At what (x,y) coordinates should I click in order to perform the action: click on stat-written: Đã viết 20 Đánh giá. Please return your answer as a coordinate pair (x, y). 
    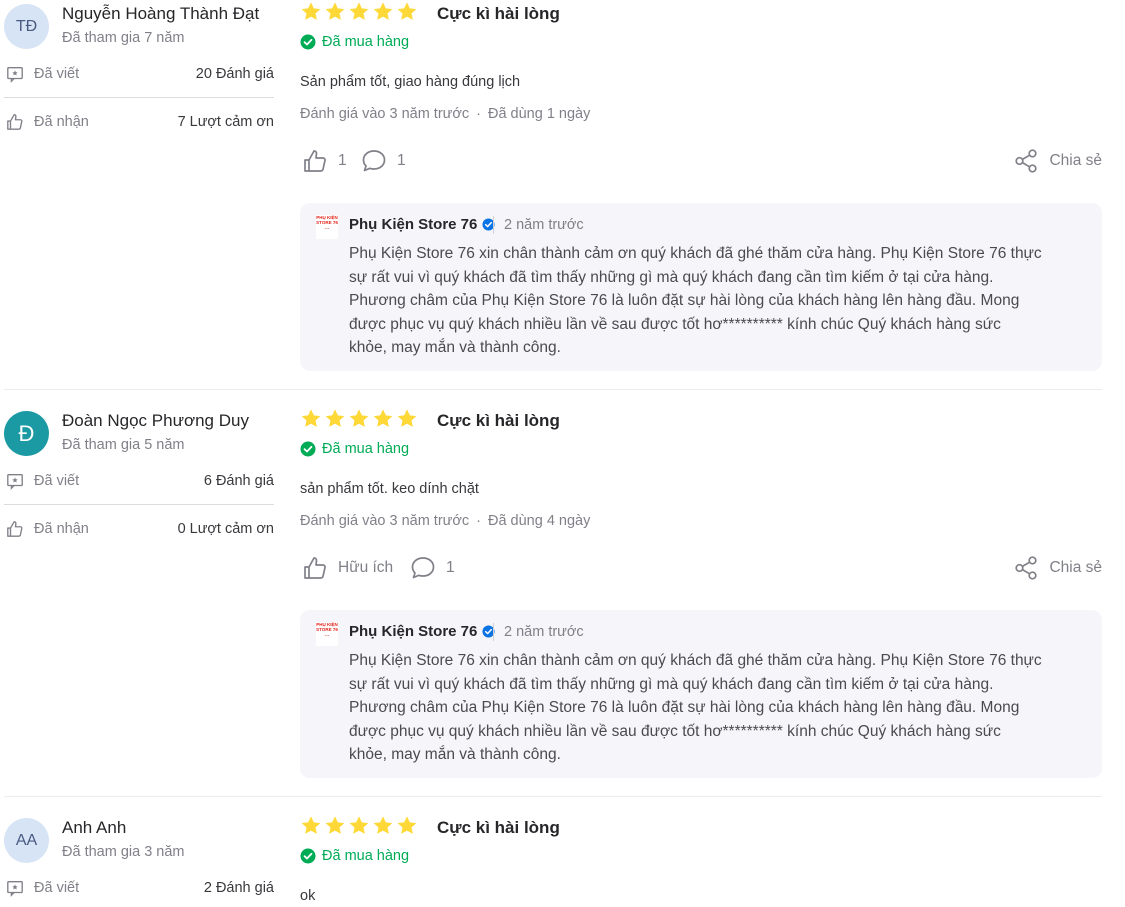
    Looking at the image, I should click on (139, 75).